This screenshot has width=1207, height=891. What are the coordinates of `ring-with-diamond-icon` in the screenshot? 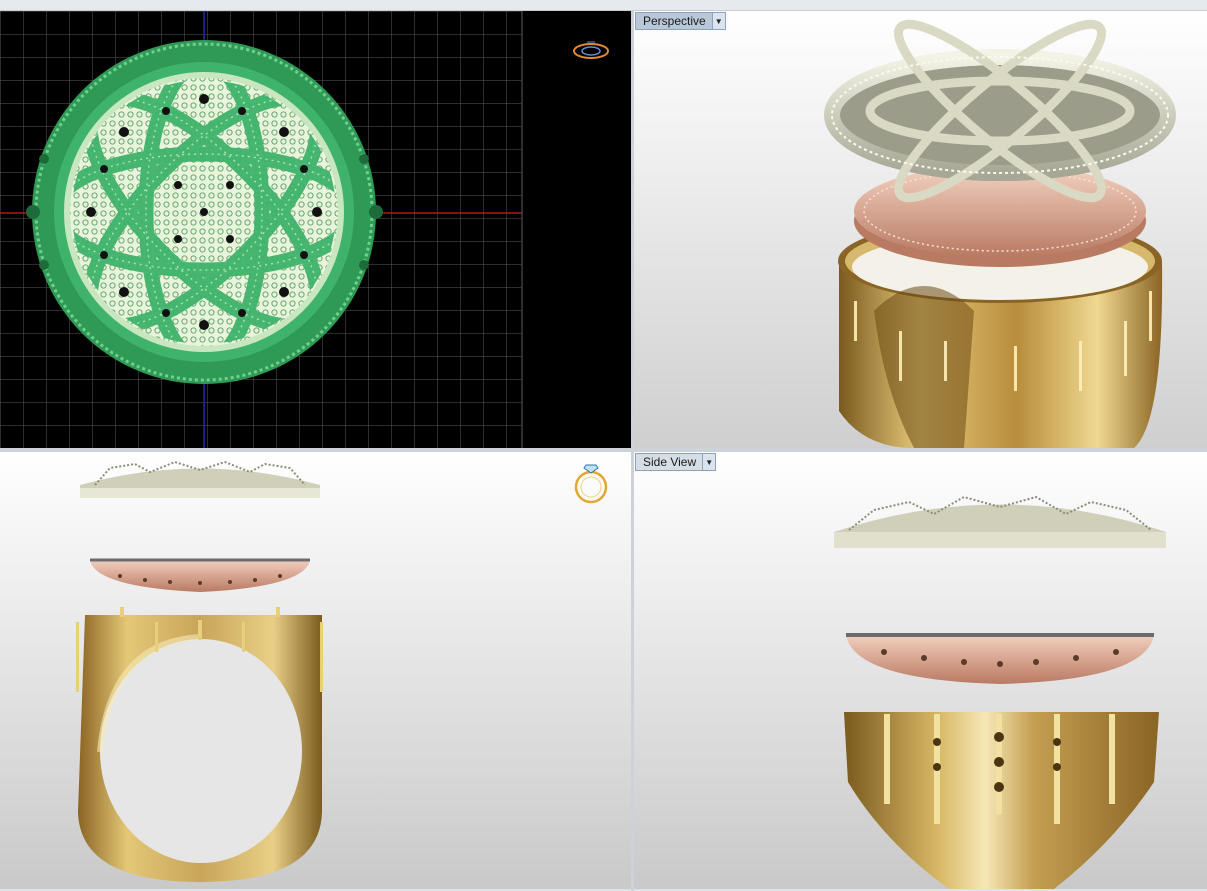 It's located at (591, 484).